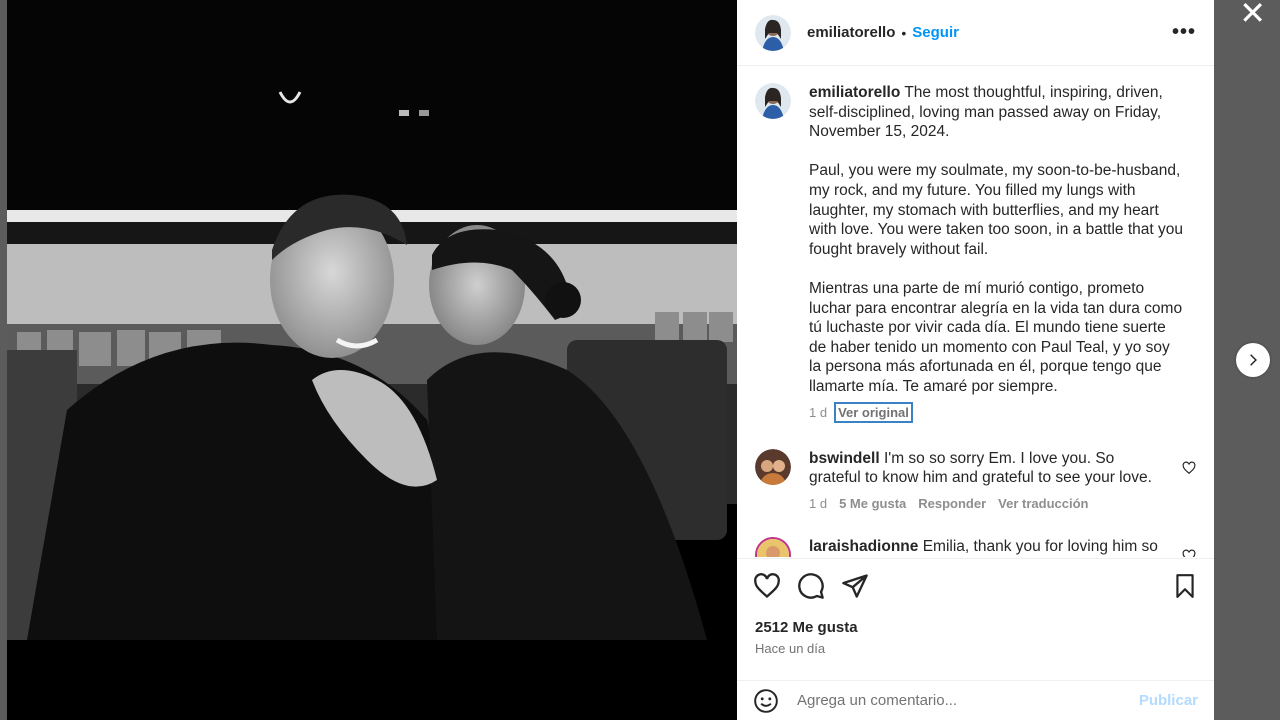 The image size is (1280, 720). I want to click on comment-meta: 1 d 5 Me gusta Responder Ver traducción, so click(986, 503).